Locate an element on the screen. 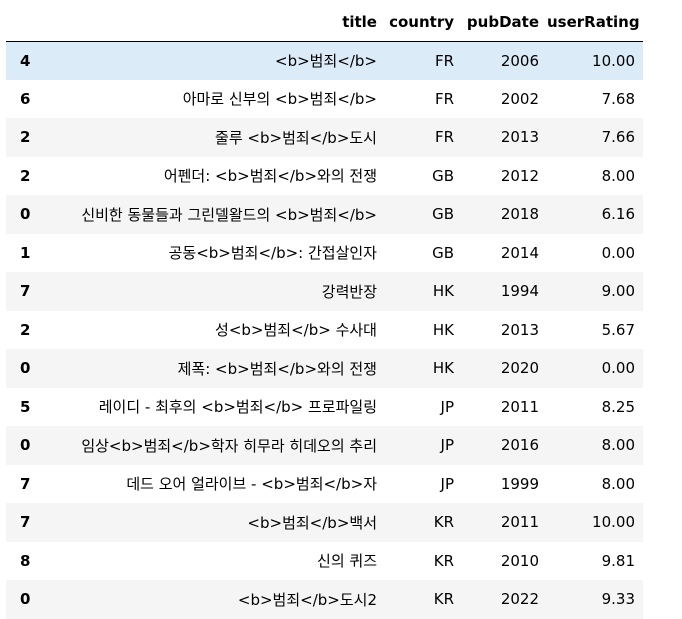  column-header-pubdate: pubDate is located at coordinates (504, 22).